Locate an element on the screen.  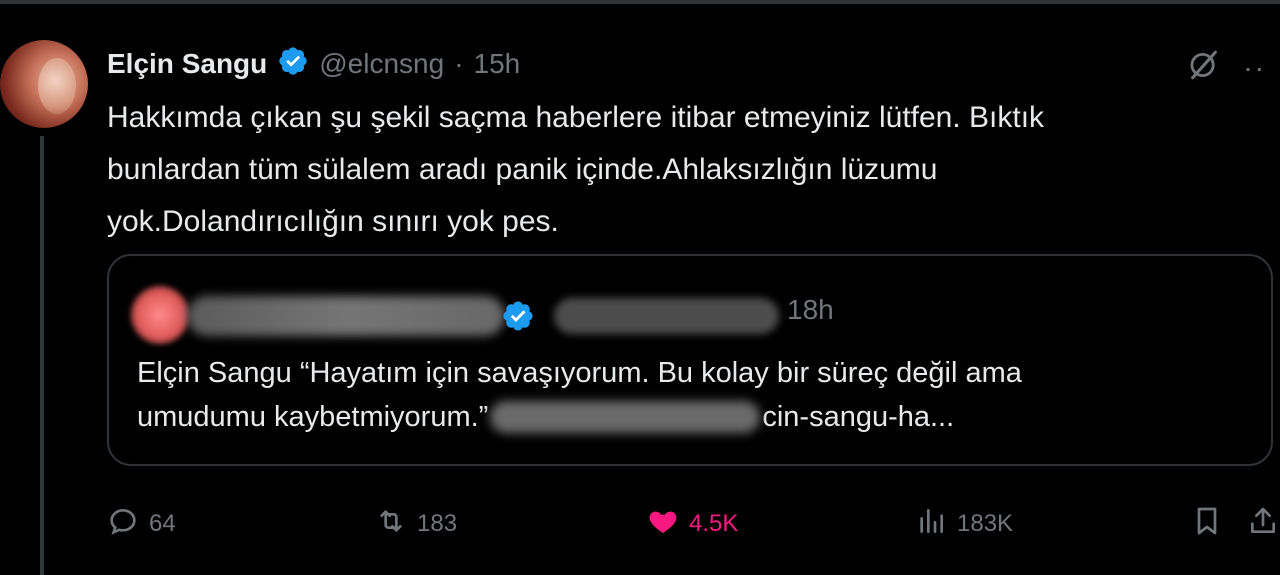
quoted-url-blurred is located at coordinates (625, 417).